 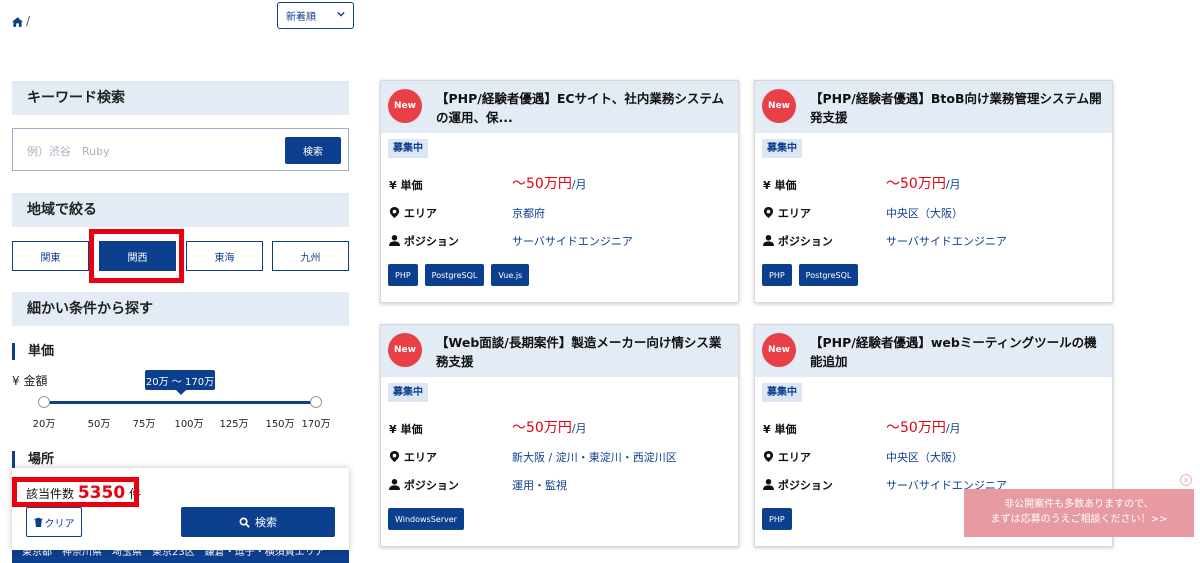 I want to click on range-tick: 50万, so click(x=99, y=424).